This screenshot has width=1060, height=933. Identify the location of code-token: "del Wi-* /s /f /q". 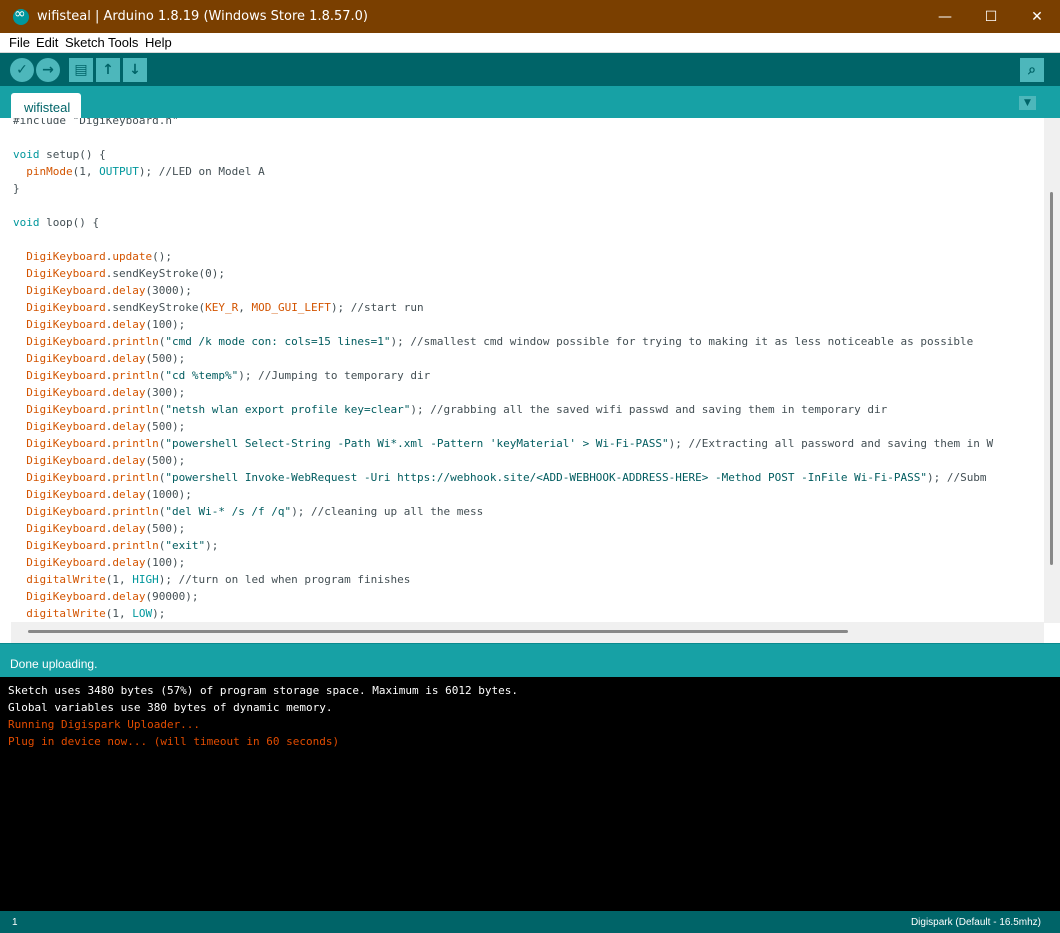
(228, 511).